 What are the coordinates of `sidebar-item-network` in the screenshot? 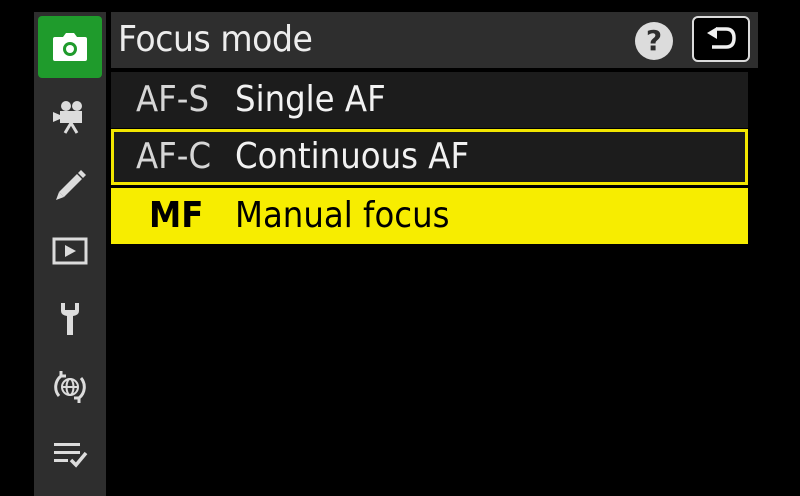 It's located at (70, 387).